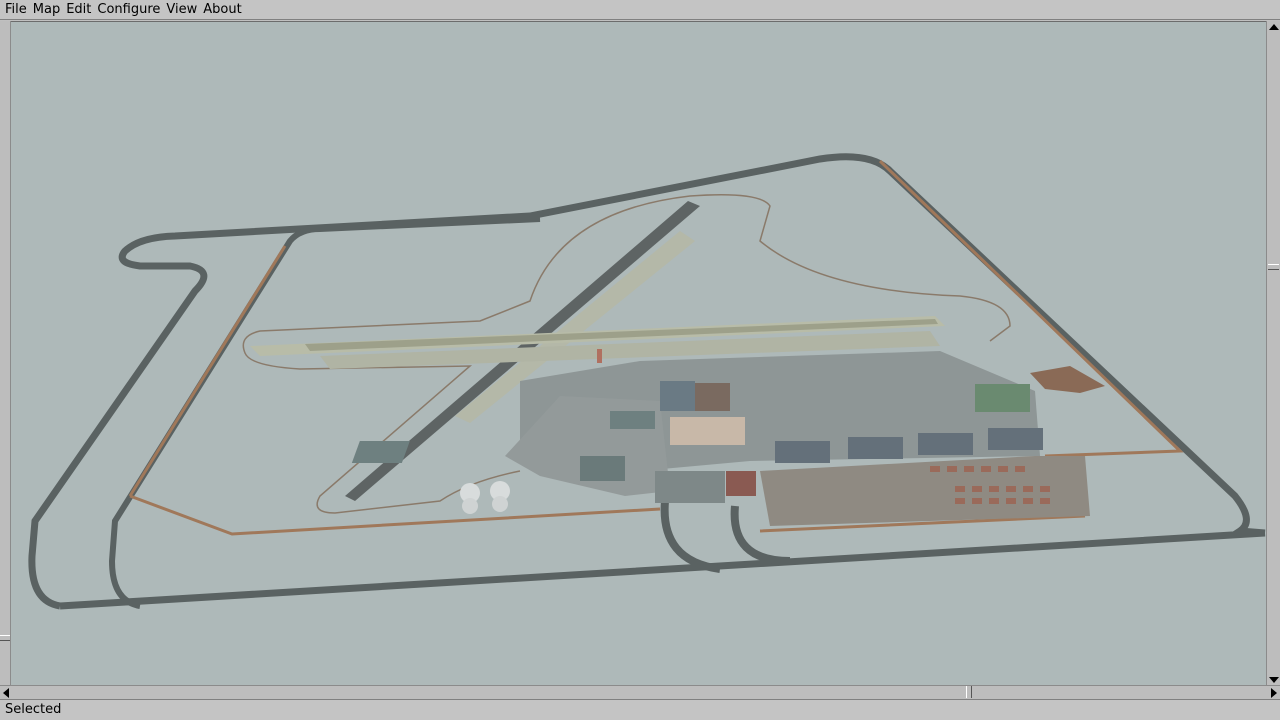 This screenshot has width=1280, height=720. Describe the element at coordinates (180, 10) in the screenshot. I see `menu-view: View` at that location.